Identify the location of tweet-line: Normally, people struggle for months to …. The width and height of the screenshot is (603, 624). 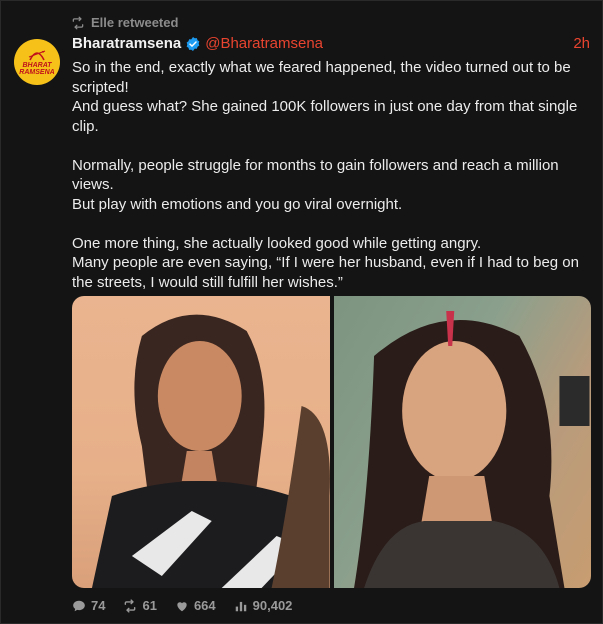
(315, 175).